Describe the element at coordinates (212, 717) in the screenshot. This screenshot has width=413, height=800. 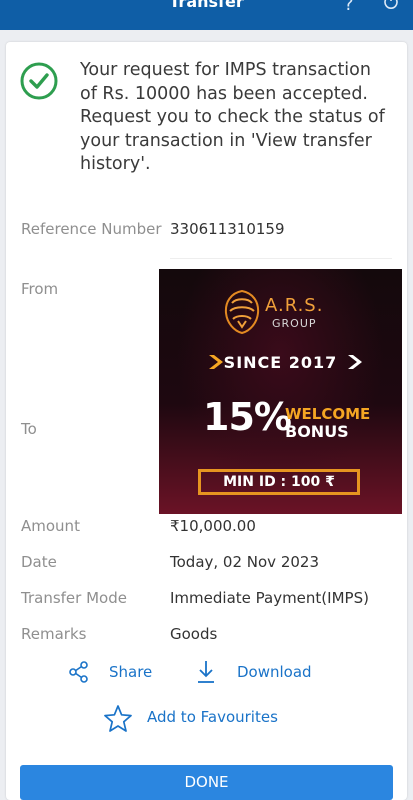
I see `add-to-favourites-button: Add to Favourites` at that location.